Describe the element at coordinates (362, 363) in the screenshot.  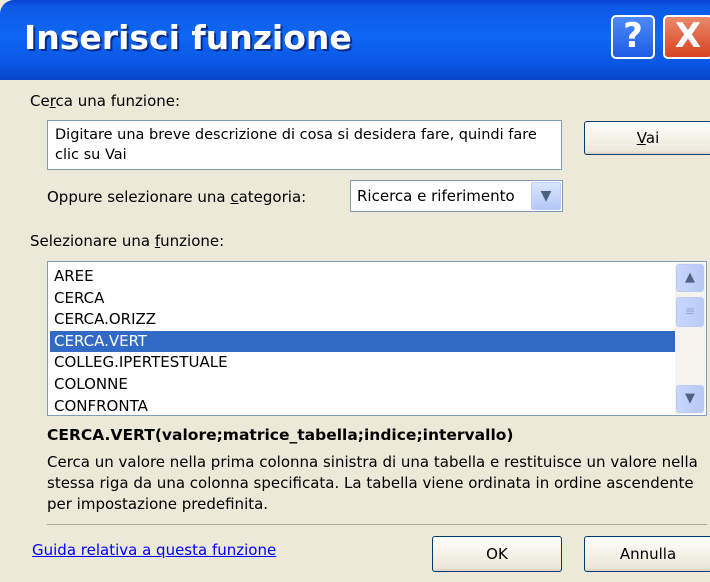
I see `list-item: COLLEG.IPERTESTUALE` at that location.